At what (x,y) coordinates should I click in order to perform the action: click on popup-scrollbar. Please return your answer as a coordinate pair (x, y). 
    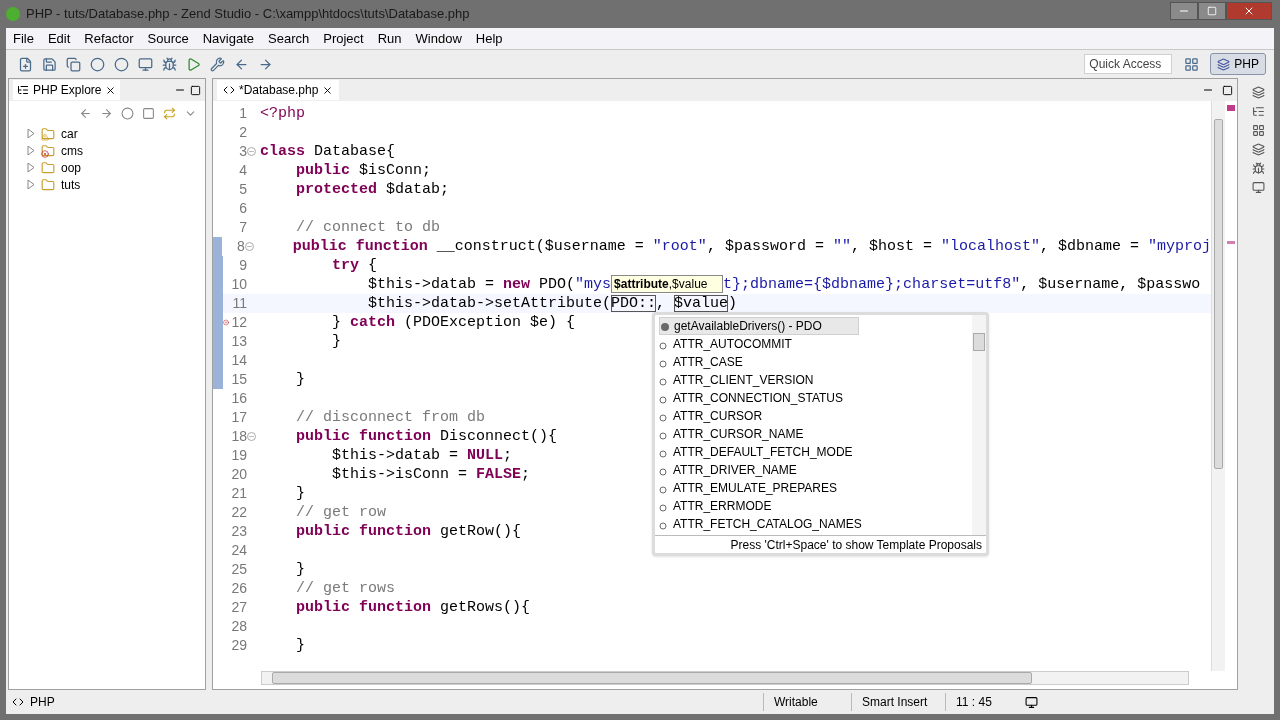
    Looking at the image, I should click on (979, 425).